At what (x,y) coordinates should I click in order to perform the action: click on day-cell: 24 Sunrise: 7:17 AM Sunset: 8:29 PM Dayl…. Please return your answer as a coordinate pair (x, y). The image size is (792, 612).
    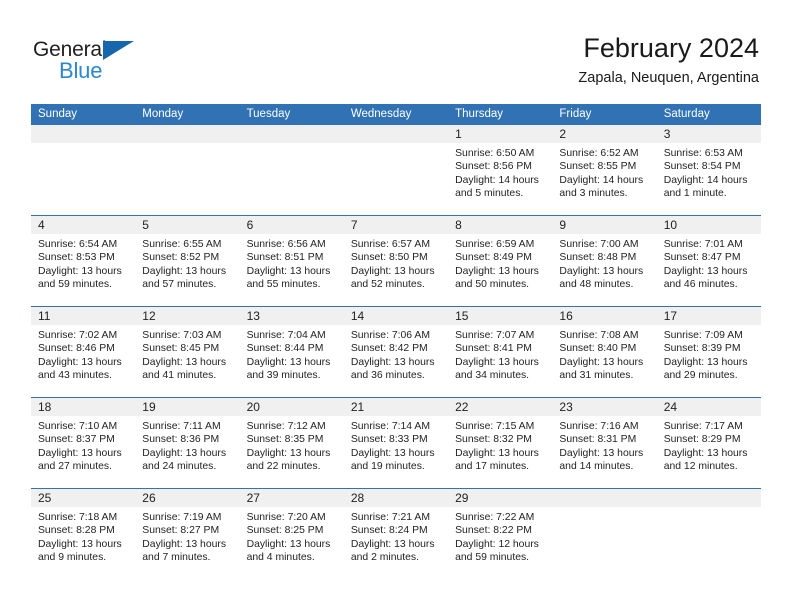
    Looking at the image, I should click on (708, 443).